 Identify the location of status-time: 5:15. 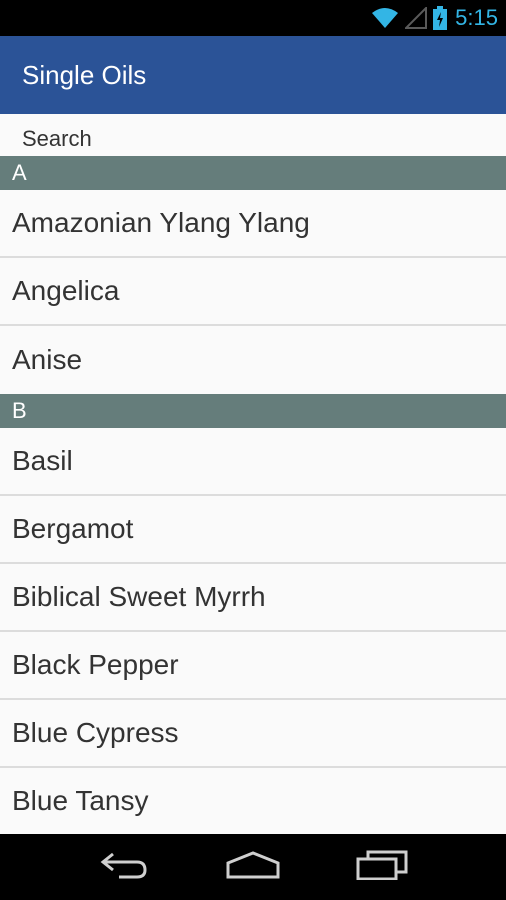
(476, 17).